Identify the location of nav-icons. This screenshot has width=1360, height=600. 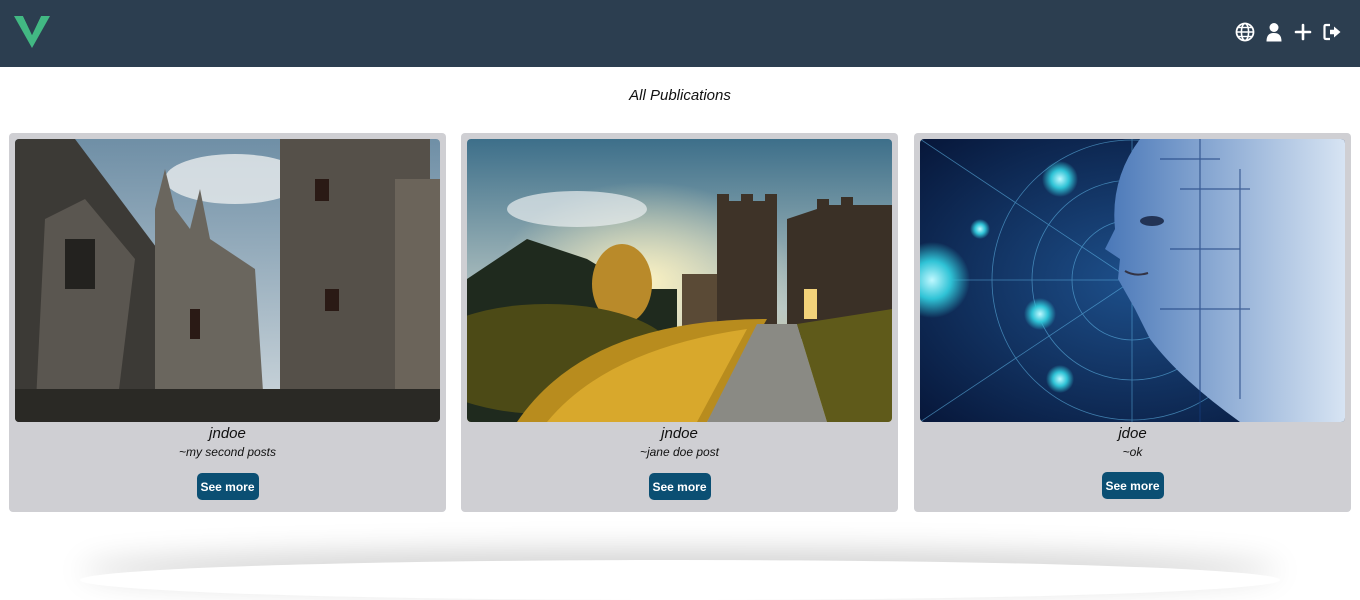
(1288, 32).